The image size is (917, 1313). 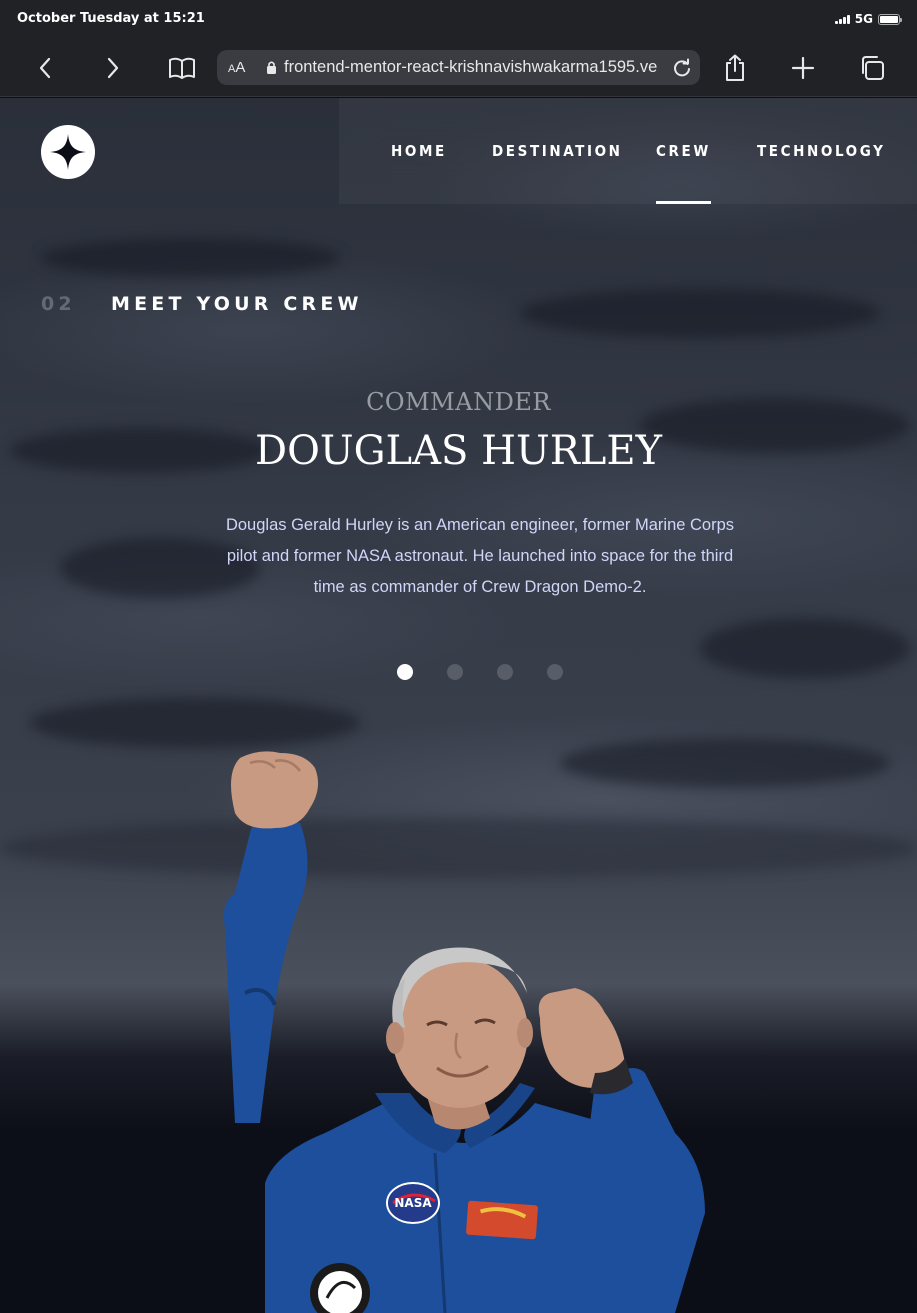 I want to click on nav-crew: CREW, so click(x=683, y=151).